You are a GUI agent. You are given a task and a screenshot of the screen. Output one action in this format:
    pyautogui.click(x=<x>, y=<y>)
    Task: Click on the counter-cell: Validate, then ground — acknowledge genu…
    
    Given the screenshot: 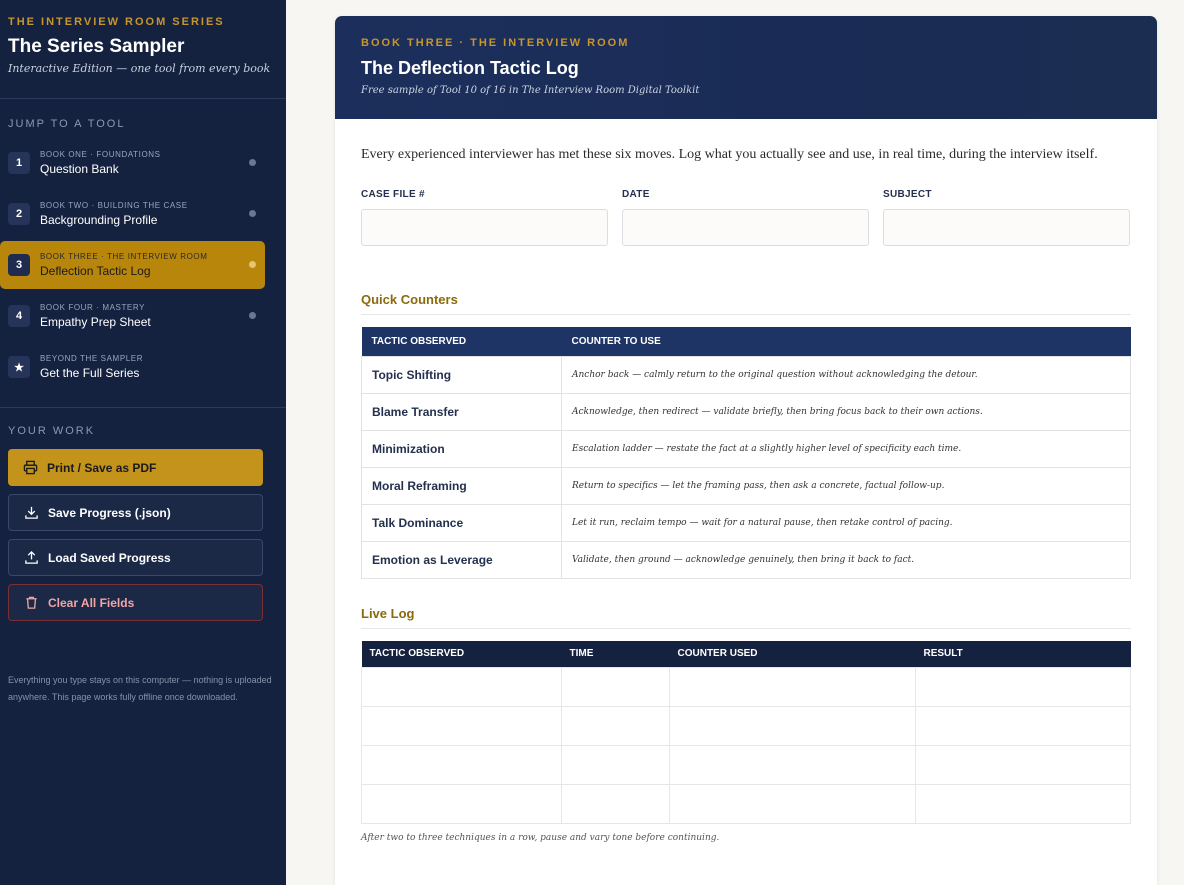 What is the action you would take?
    pyautogui.click(x=846, y=559)
    